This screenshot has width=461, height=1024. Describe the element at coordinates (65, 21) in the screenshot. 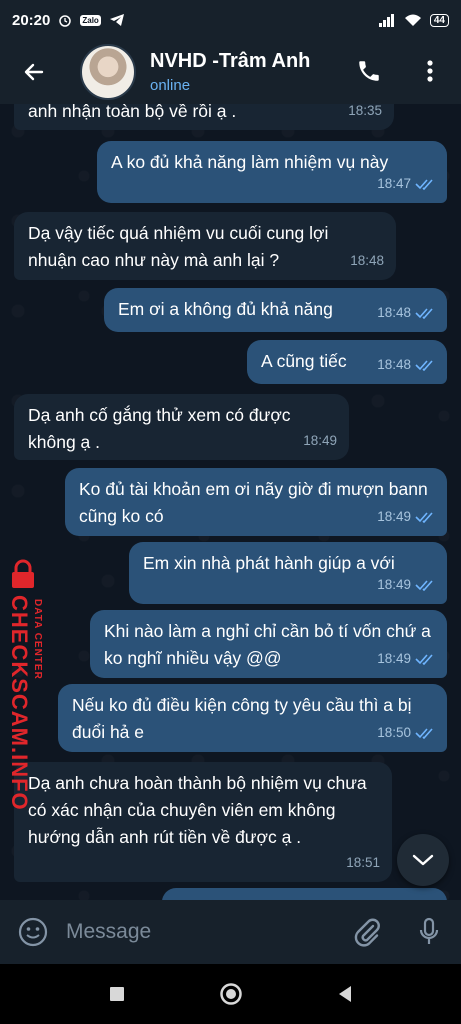

I see `alarm-icon` at that location.